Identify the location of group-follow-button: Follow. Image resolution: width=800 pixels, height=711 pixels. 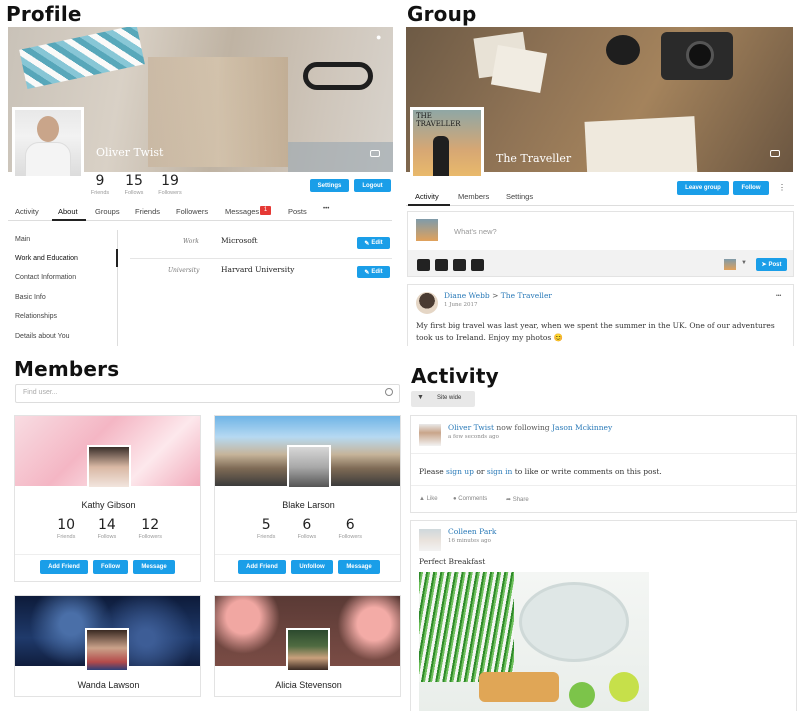
(751, 188).